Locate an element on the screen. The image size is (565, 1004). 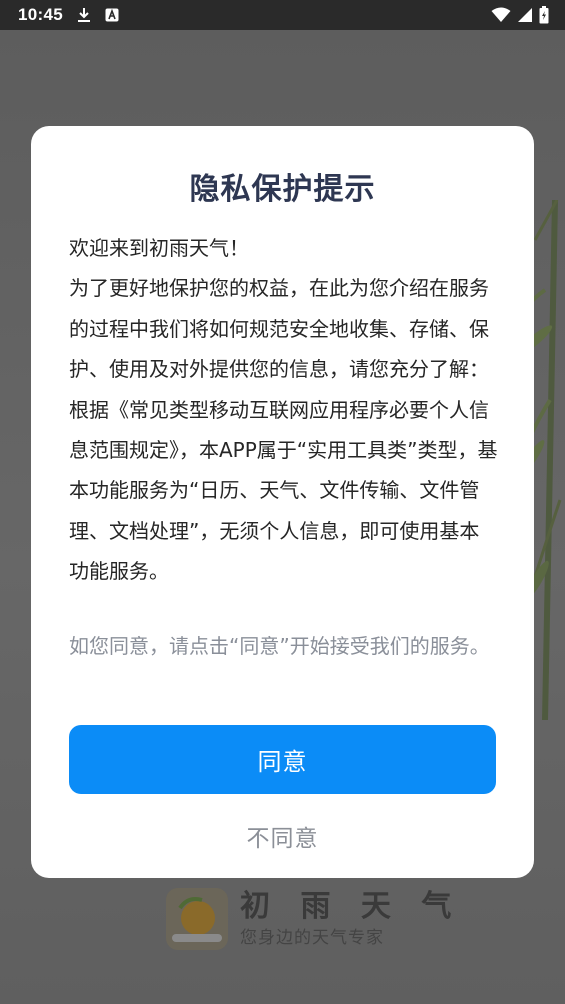
app-notification-icon is located at coordinates (112, 15).